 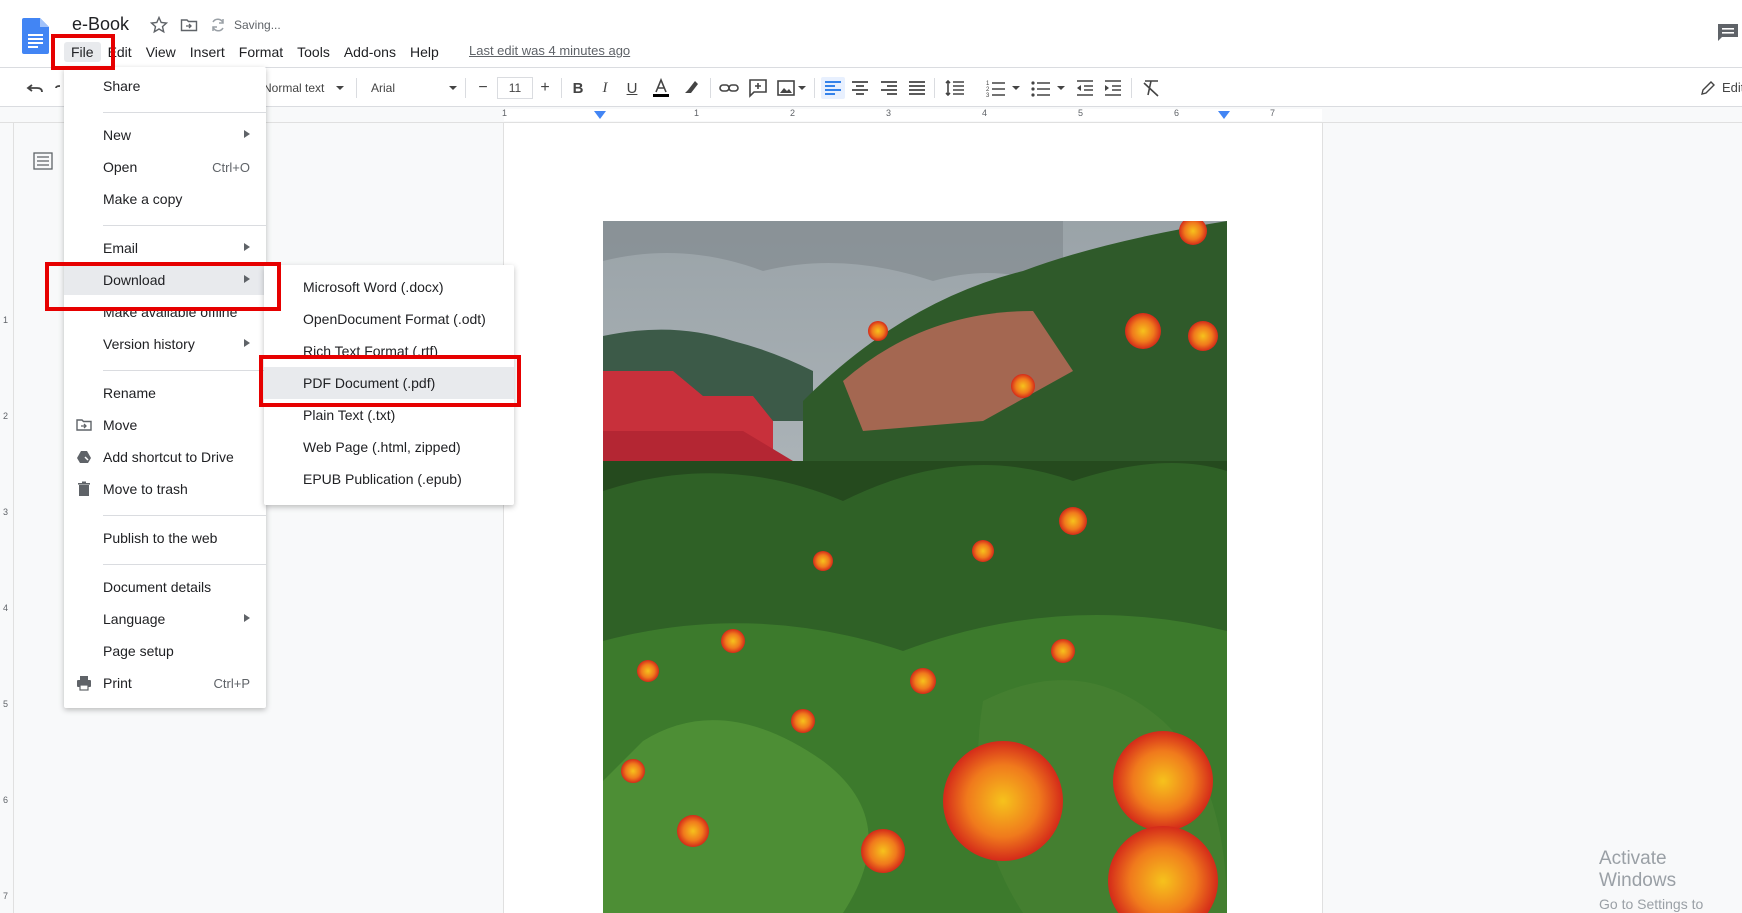 What do you see at coordinates (860, 88) in the screenshot?
I see `align-center-icon` at bounding box center [860, 88].